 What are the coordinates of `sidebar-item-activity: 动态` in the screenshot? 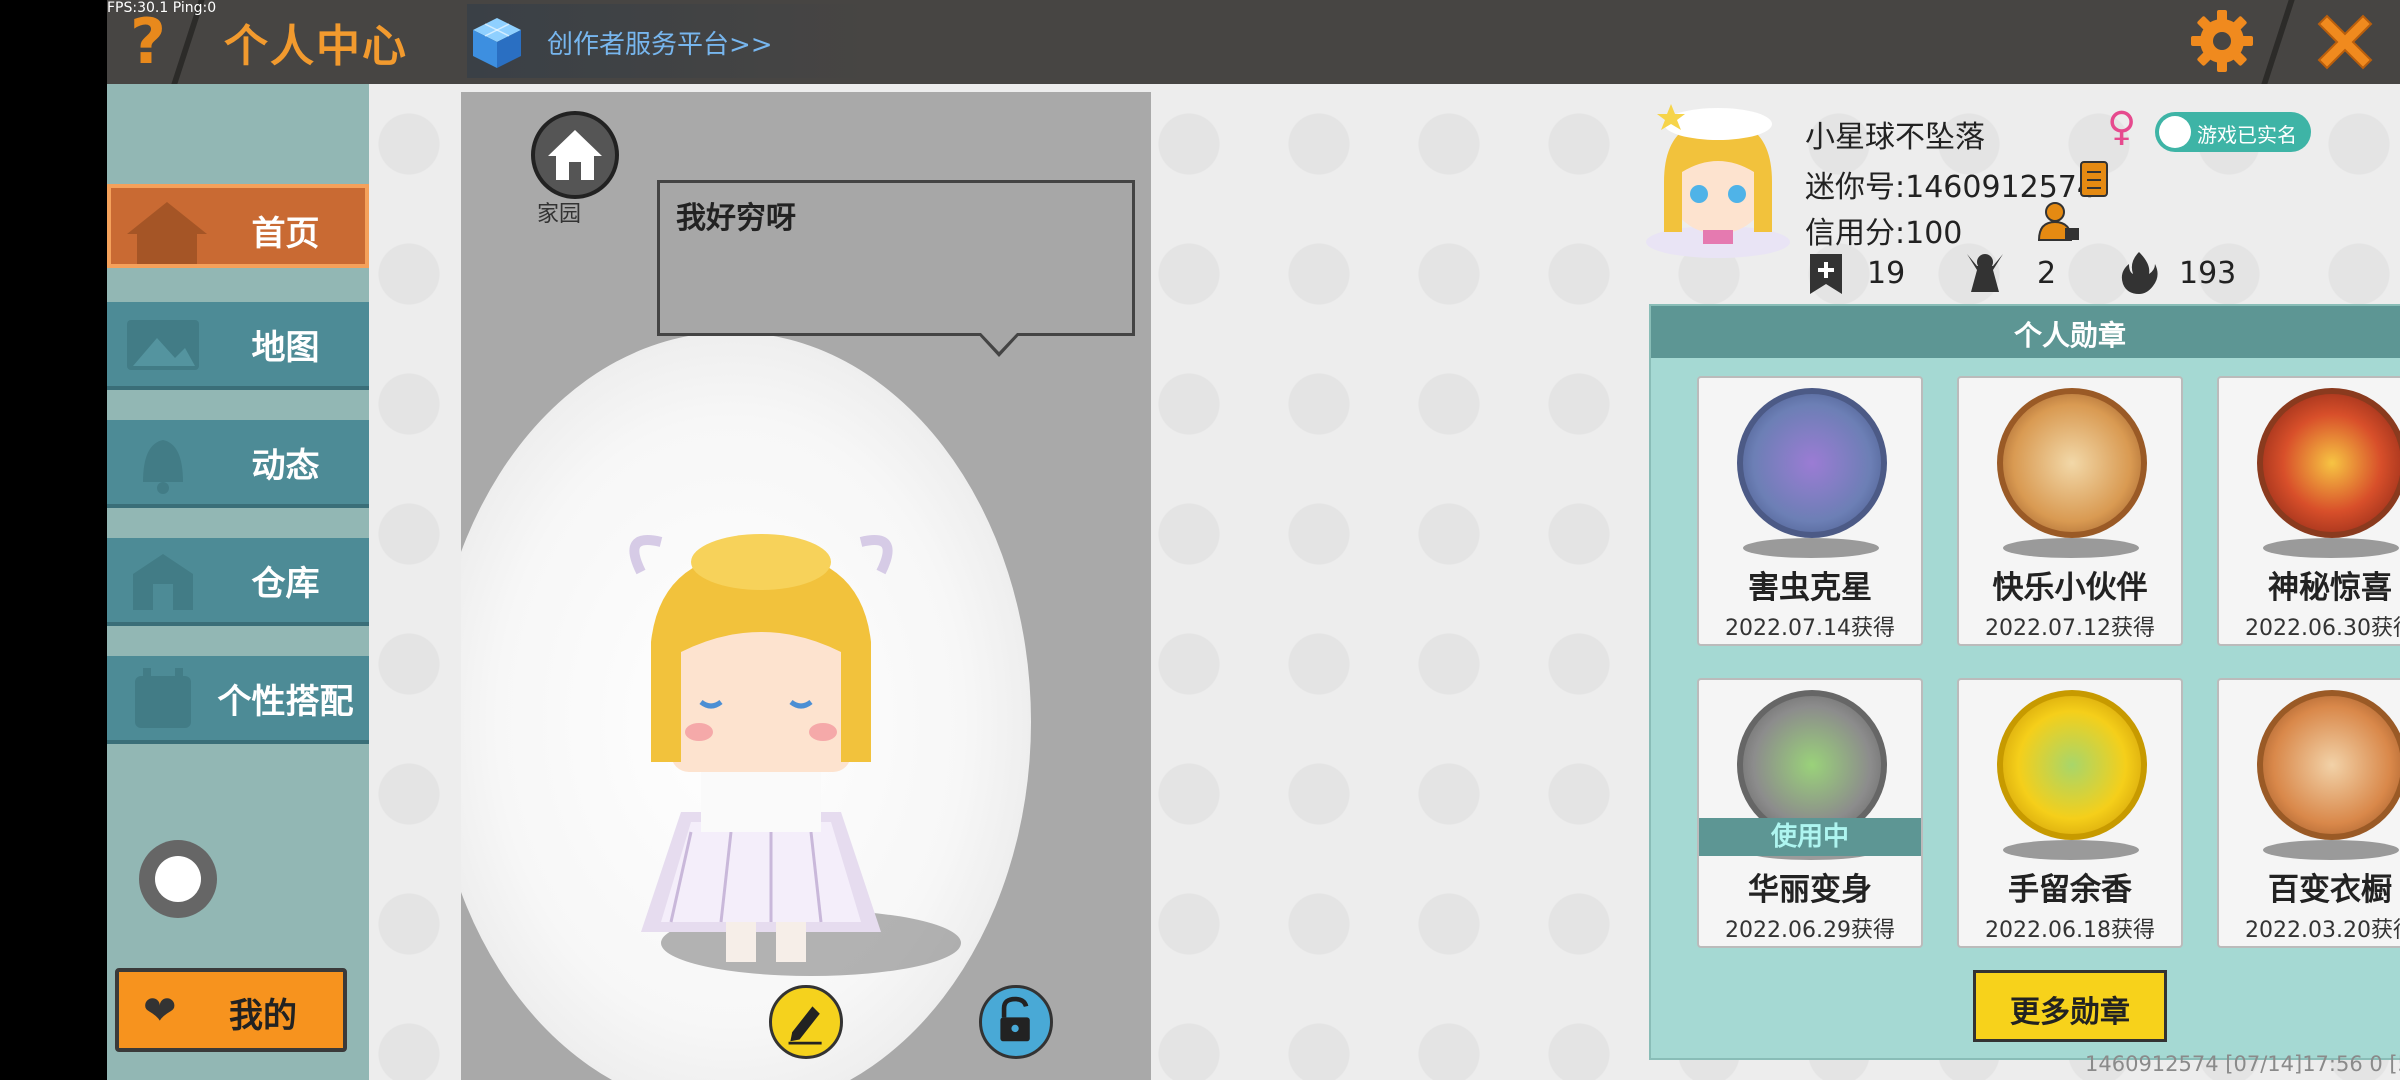 It's located at (238, 464).